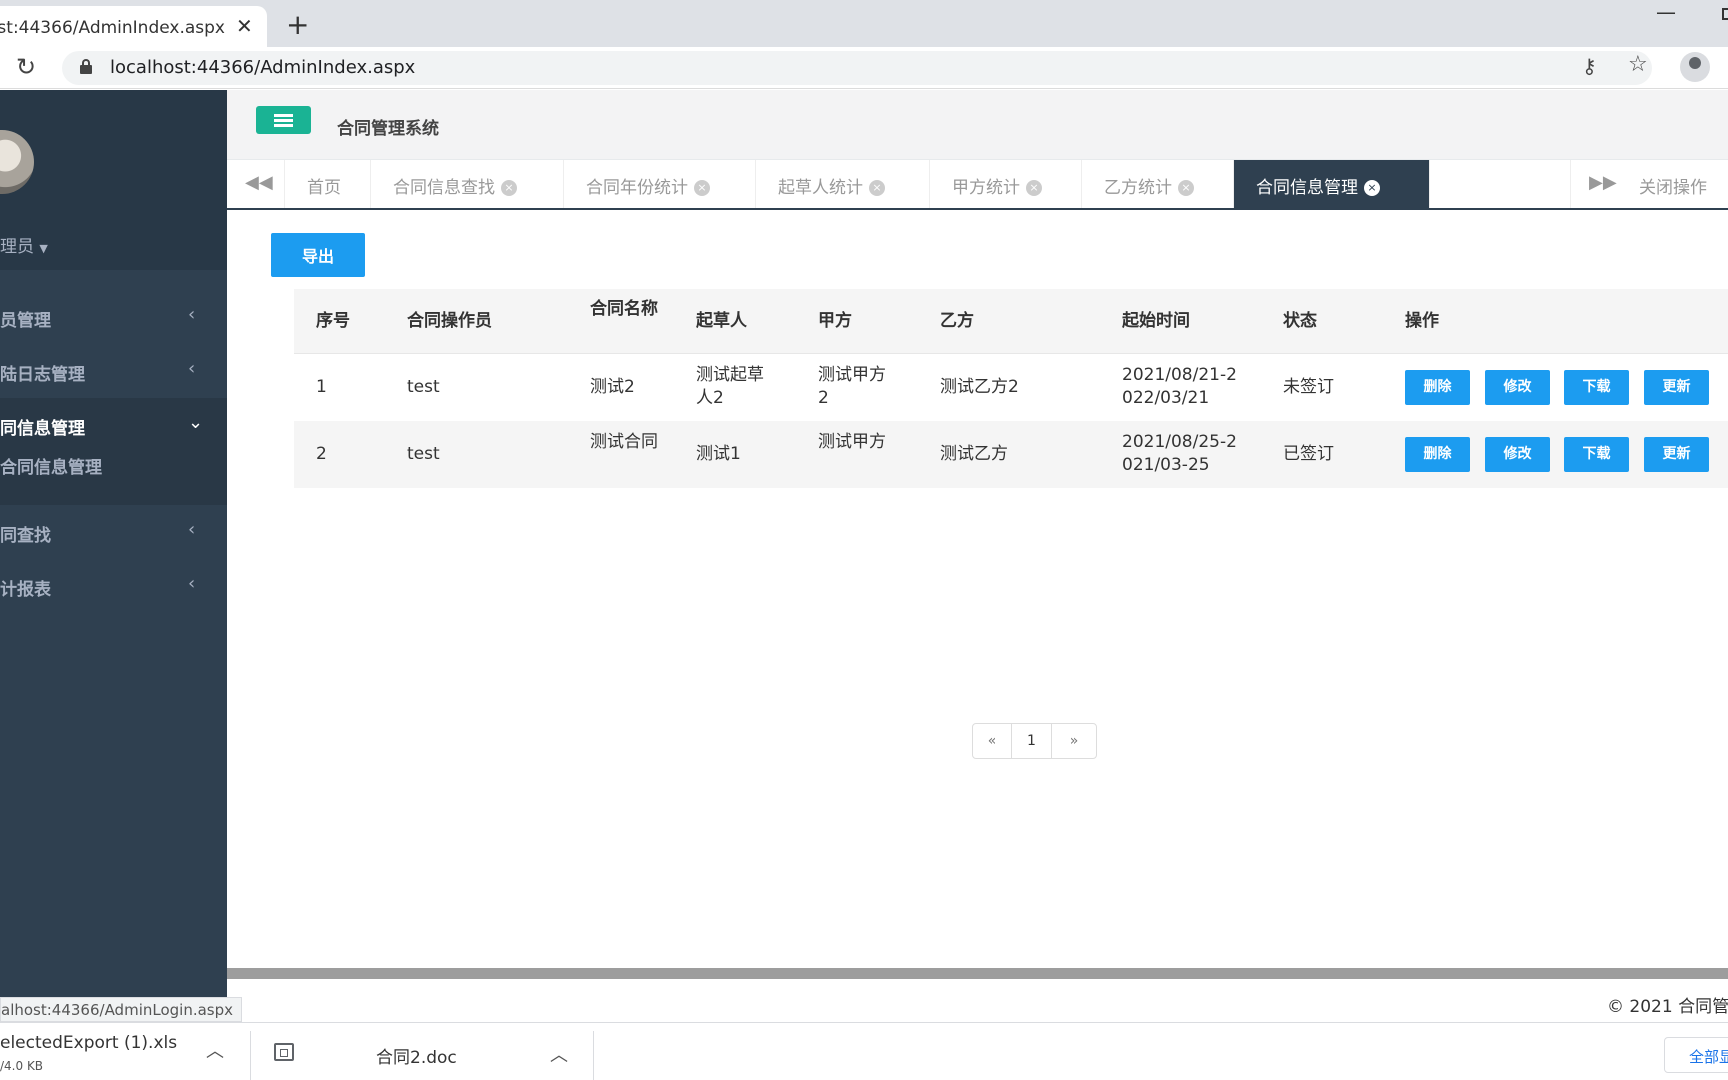  Describe the element at coordinates (467, 184) in the screenshot. I see `tab-contract-search: 合同信息查找 ×` at that location.